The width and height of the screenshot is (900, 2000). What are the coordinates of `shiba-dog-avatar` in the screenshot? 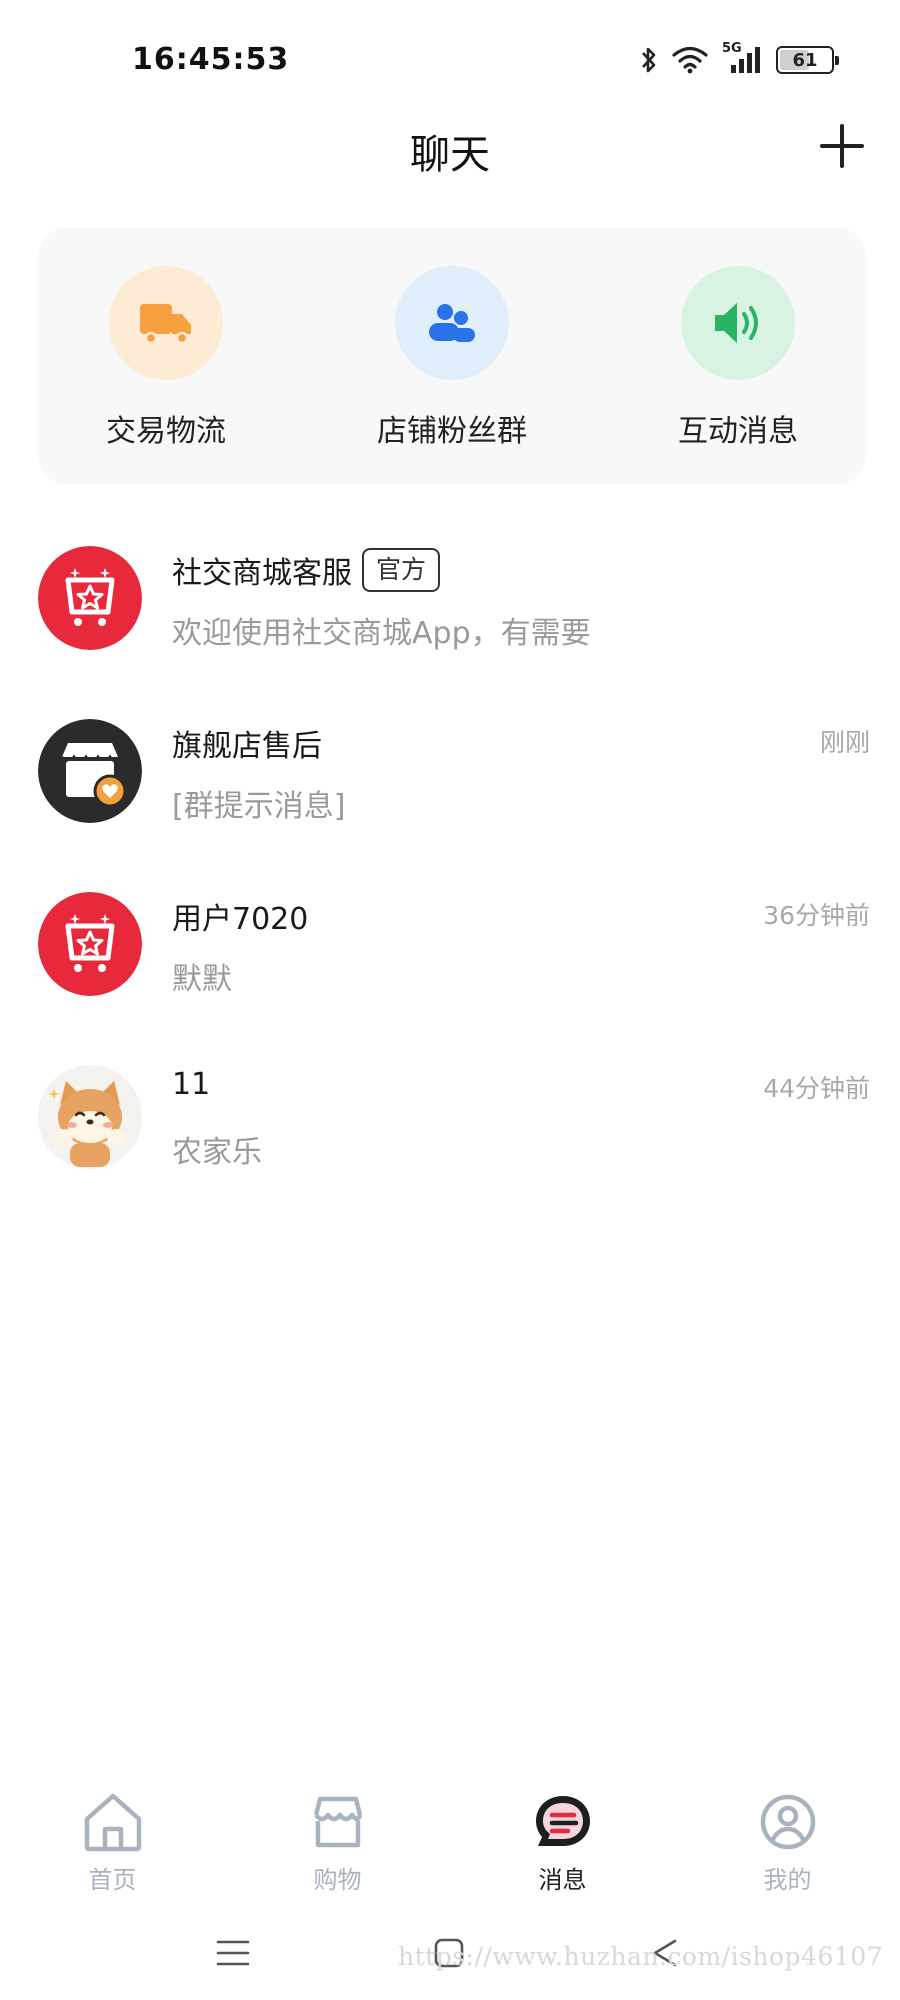 It's located at (90, 1117).